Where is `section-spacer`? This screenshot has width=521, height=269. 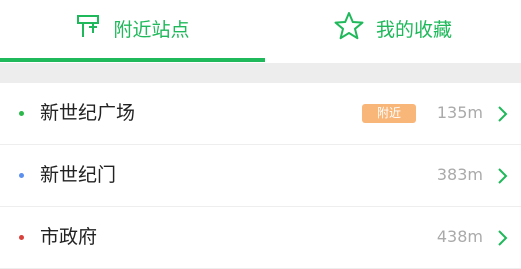
section-spacer is located at coordinates (260, 73).